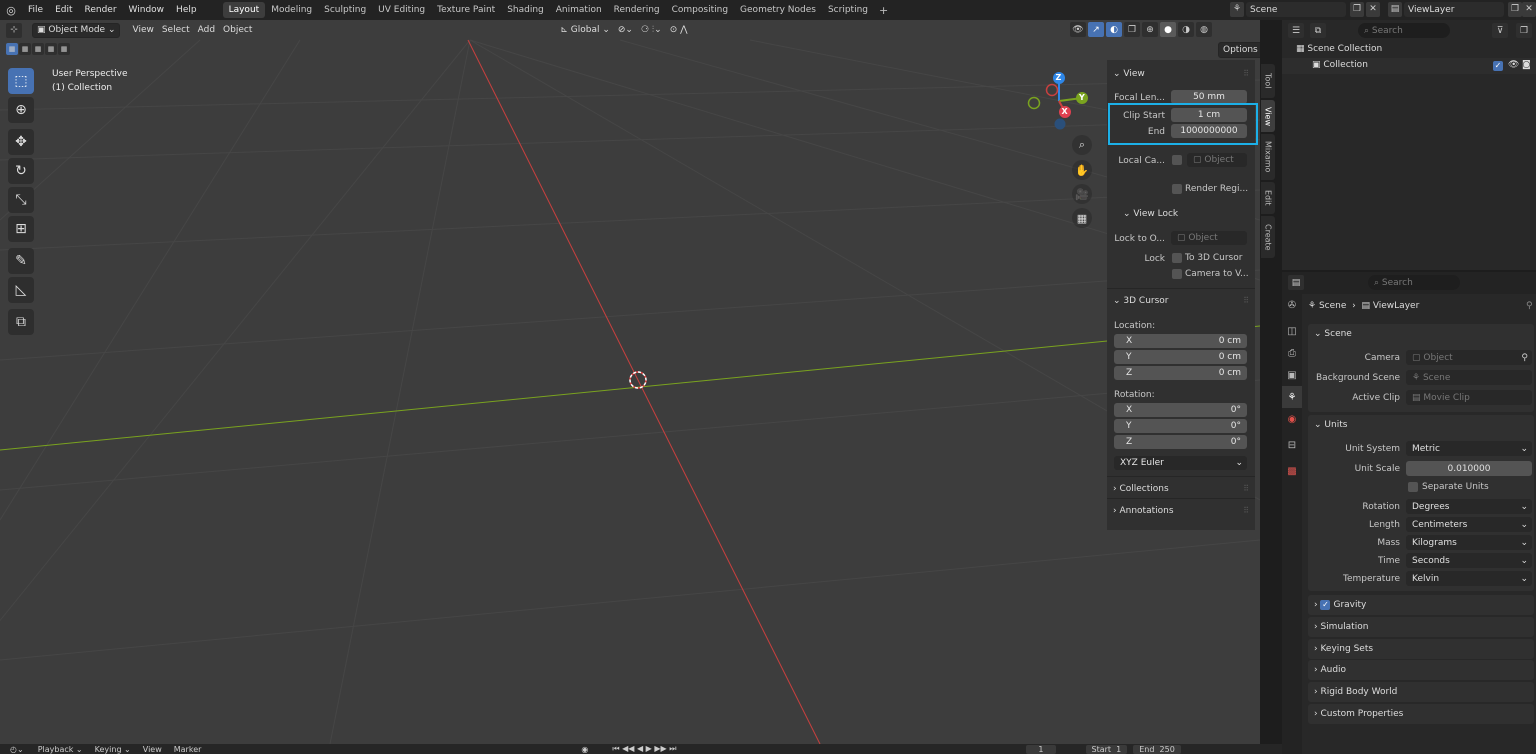 The image size is (1536, 754). Describe the element at coordinates (1180, 442) in the screenshot. I see `rotation-z-field: Z 0°` at that location.